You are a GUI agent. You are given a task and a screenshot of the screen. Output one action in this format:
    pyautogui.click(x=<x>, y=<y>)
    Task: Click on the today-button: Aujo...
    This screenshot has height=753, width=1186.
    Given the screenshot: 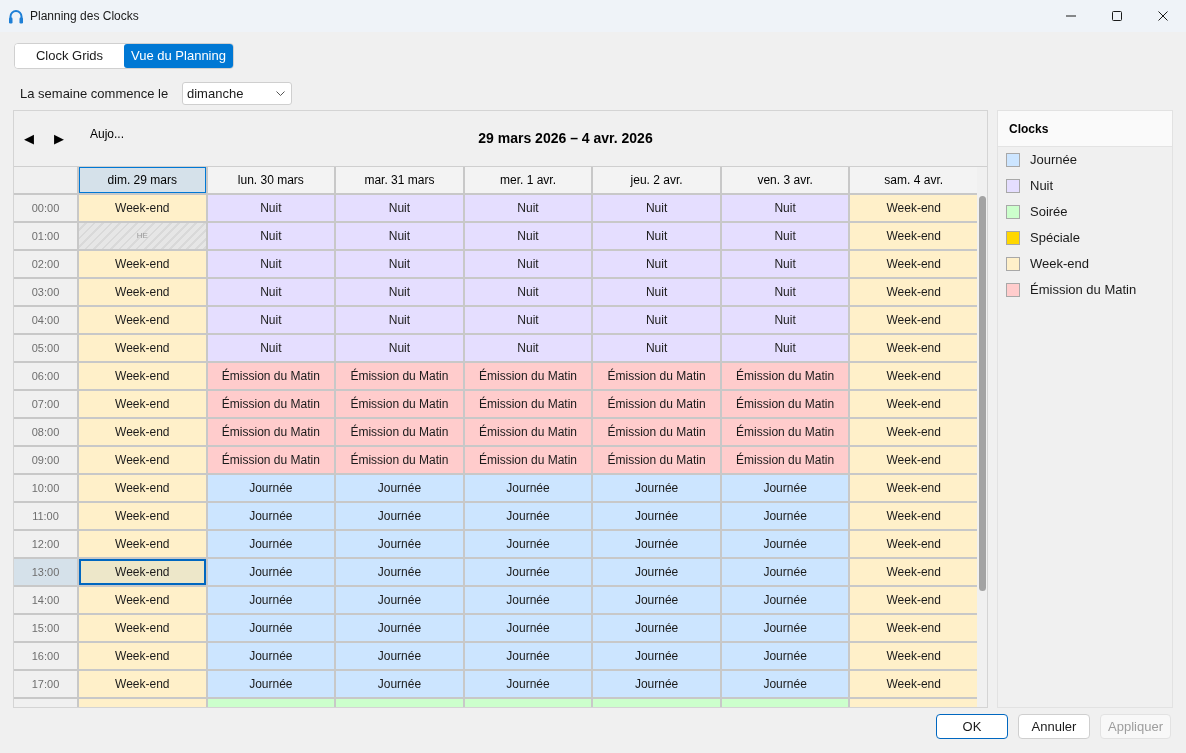 What is the action you would take?
    pyautogui.click(x=107, y=133)
    